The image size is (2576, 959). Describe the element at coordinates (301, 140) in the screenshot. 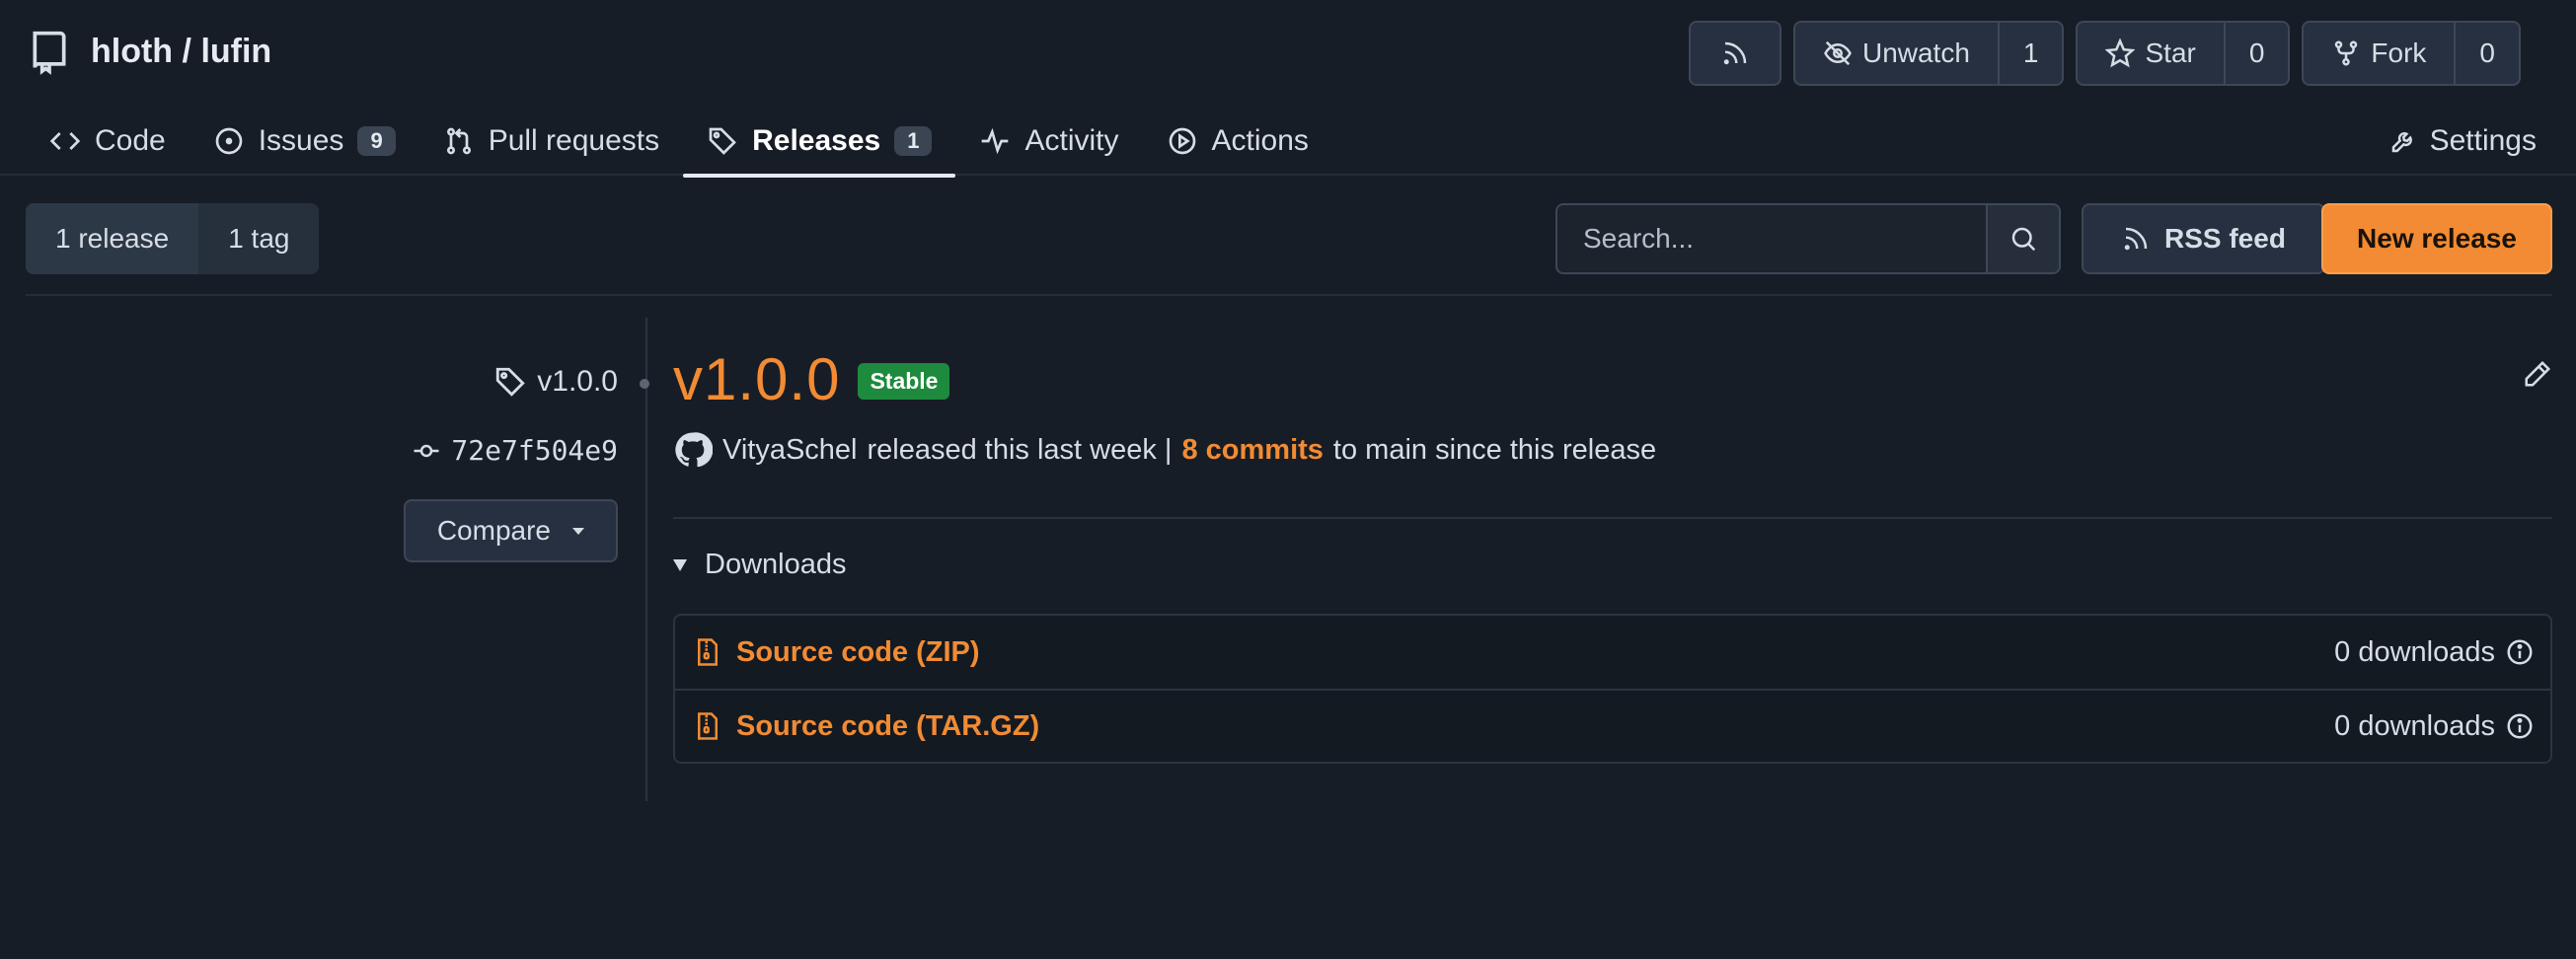

I see `tab-label: Issues` at that location.